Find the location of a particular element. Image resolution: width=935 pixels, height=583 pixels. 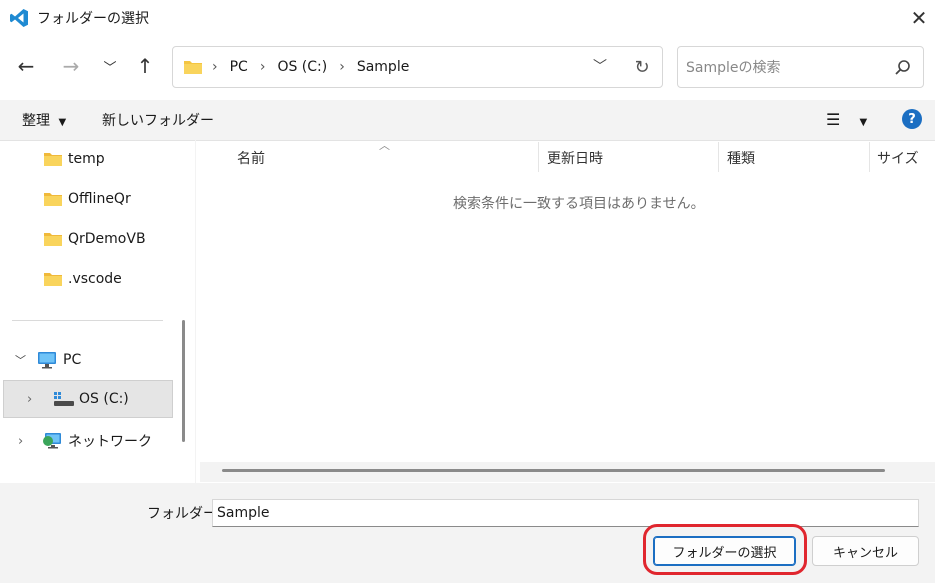

network-icon is located at coordinates (52, 441).